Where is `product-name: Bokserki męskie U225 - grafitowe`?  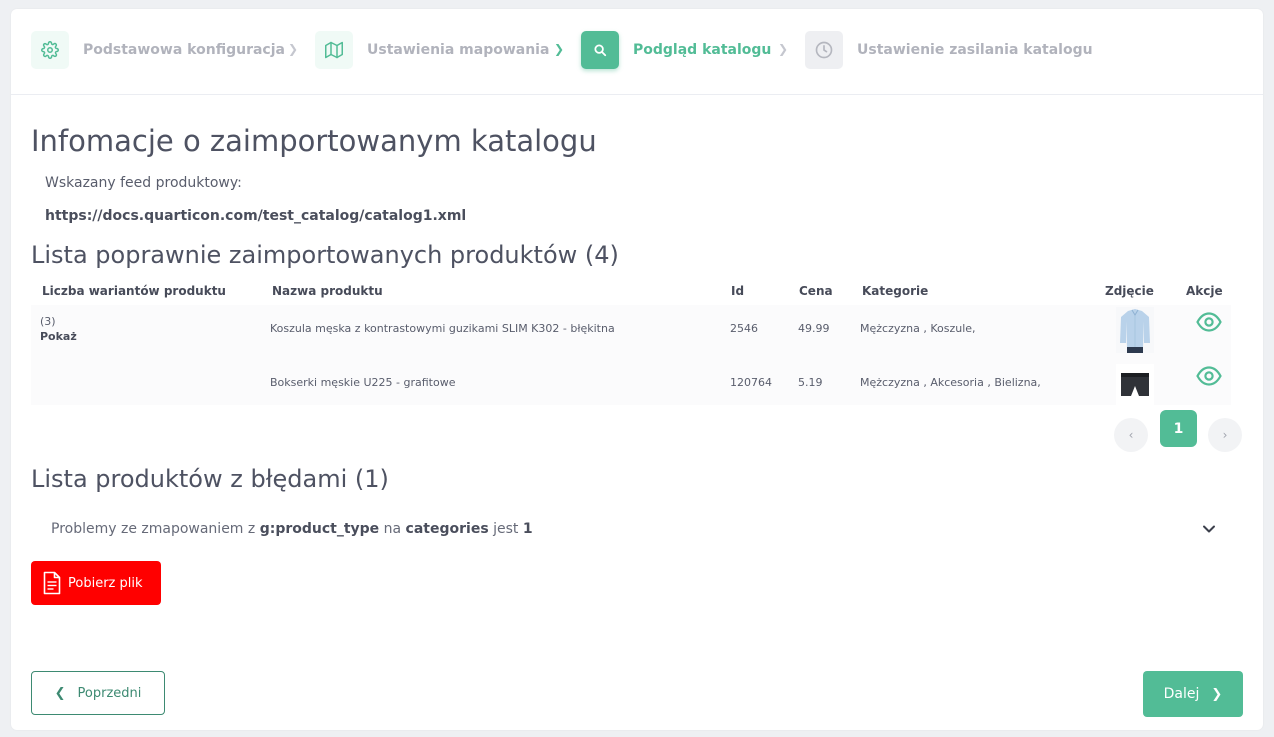 product-name: Bokserki męskie U225 - grafitowe is located at coordinates (363, 382).